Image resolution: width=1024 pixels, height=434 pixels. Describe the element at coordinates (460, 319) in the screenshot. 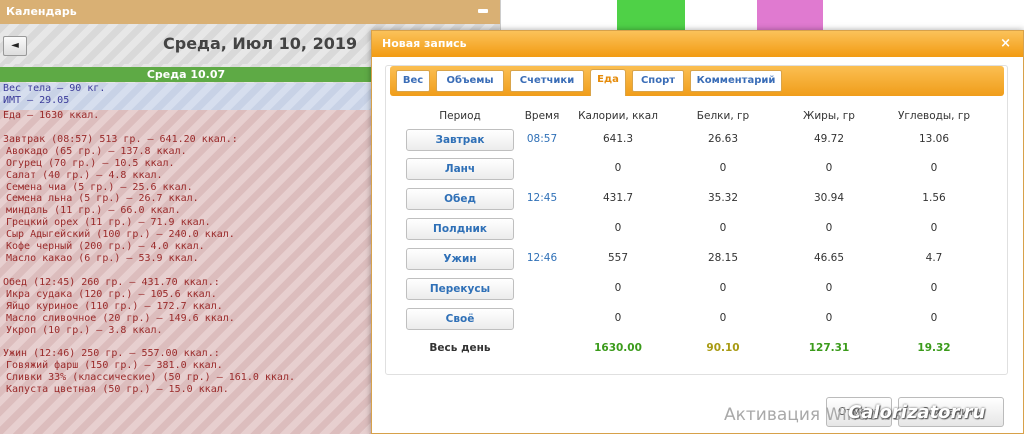

I see `period-button: Своё` at that location.